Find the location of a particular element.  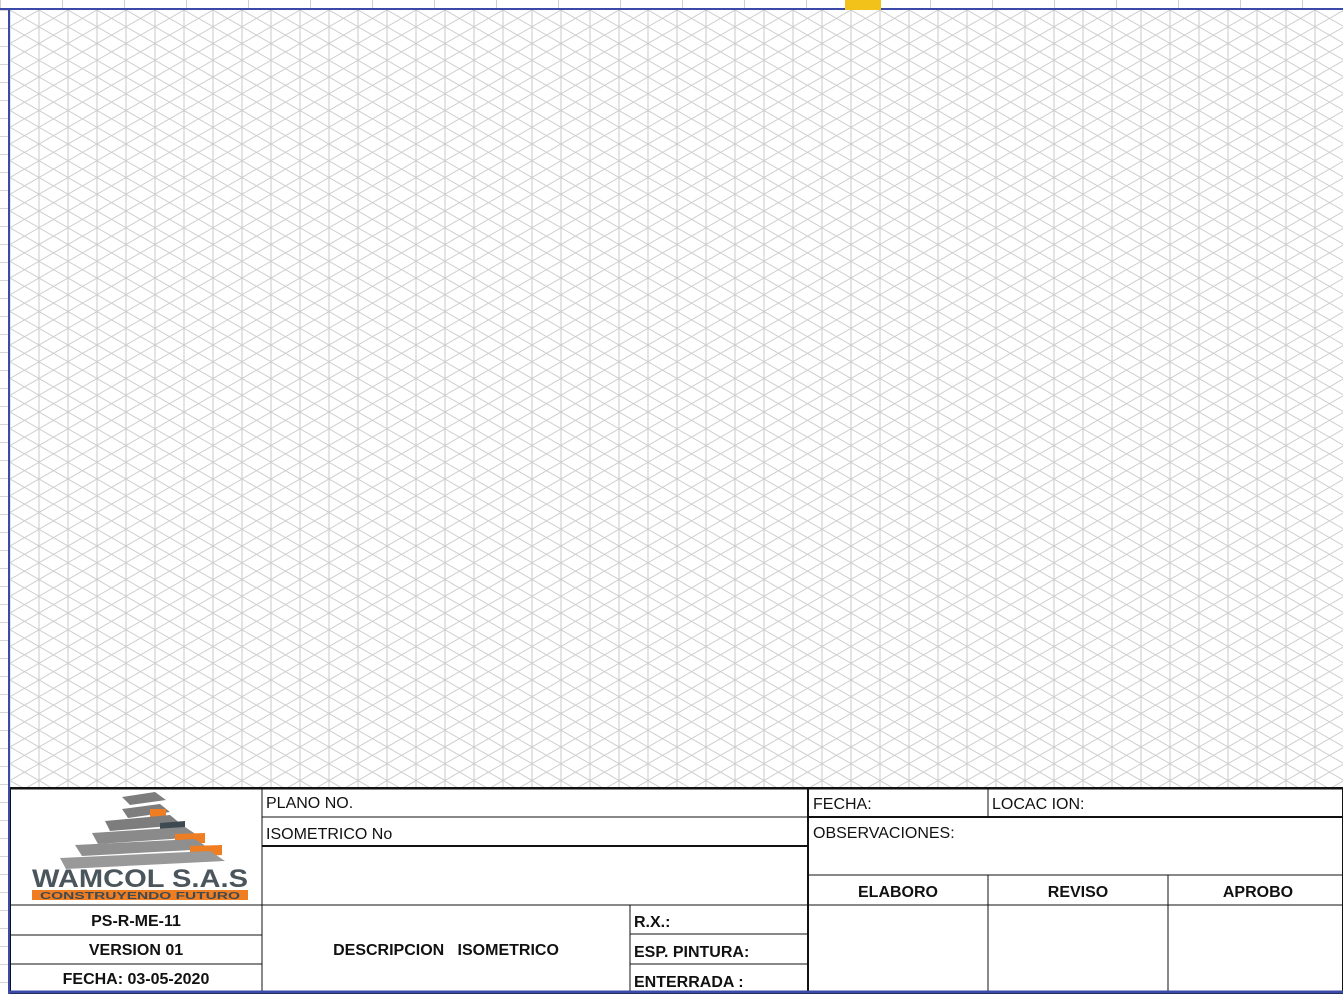

document-version: VERSION 01 is located at coordinates (136, 950).